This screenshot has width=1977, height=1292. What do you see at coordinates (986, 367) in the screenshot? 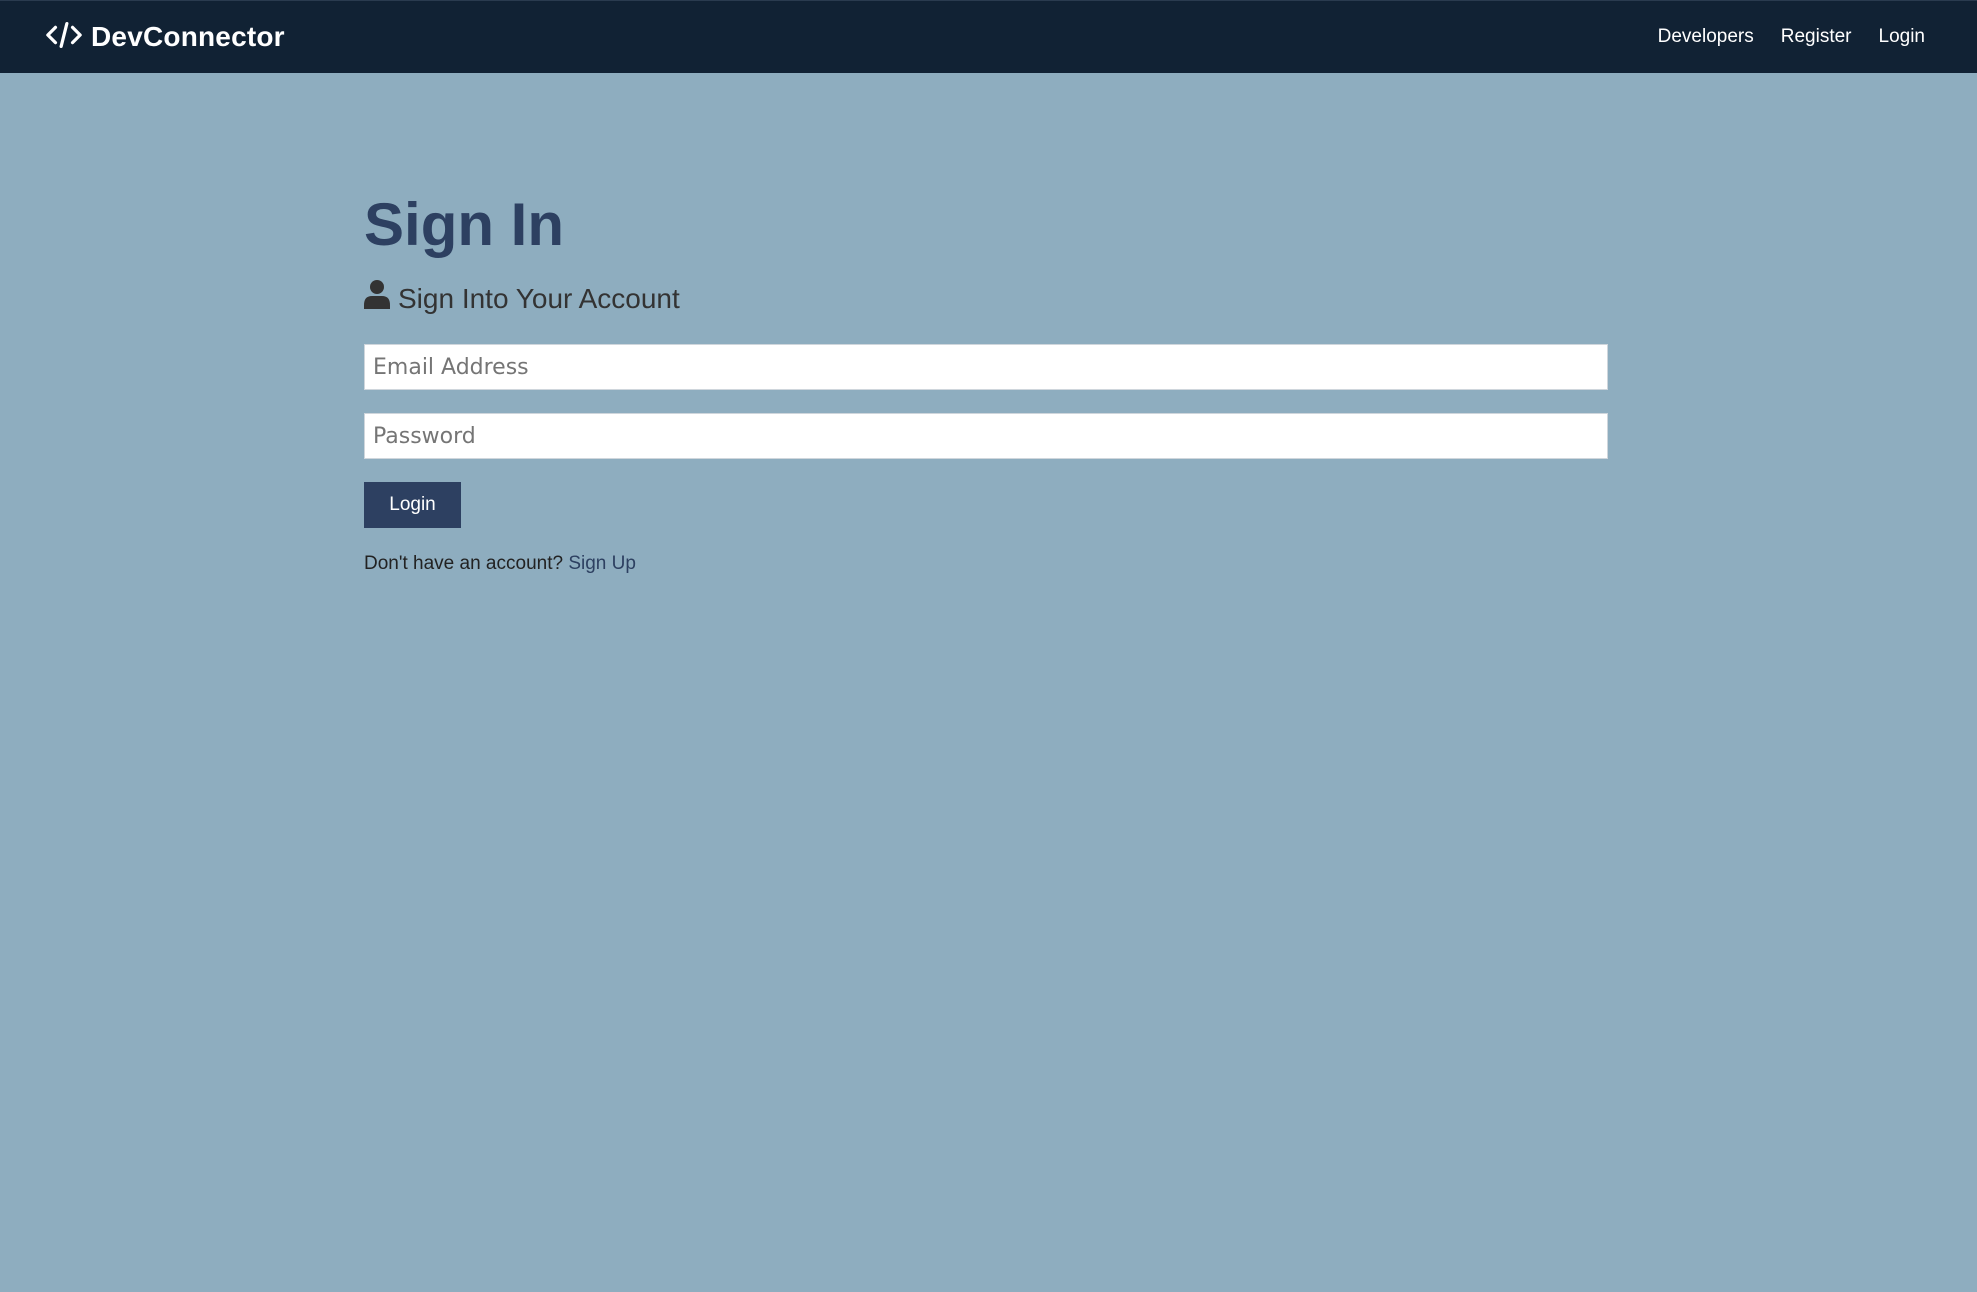
I see `email-field` at bounding box center [986, 367].